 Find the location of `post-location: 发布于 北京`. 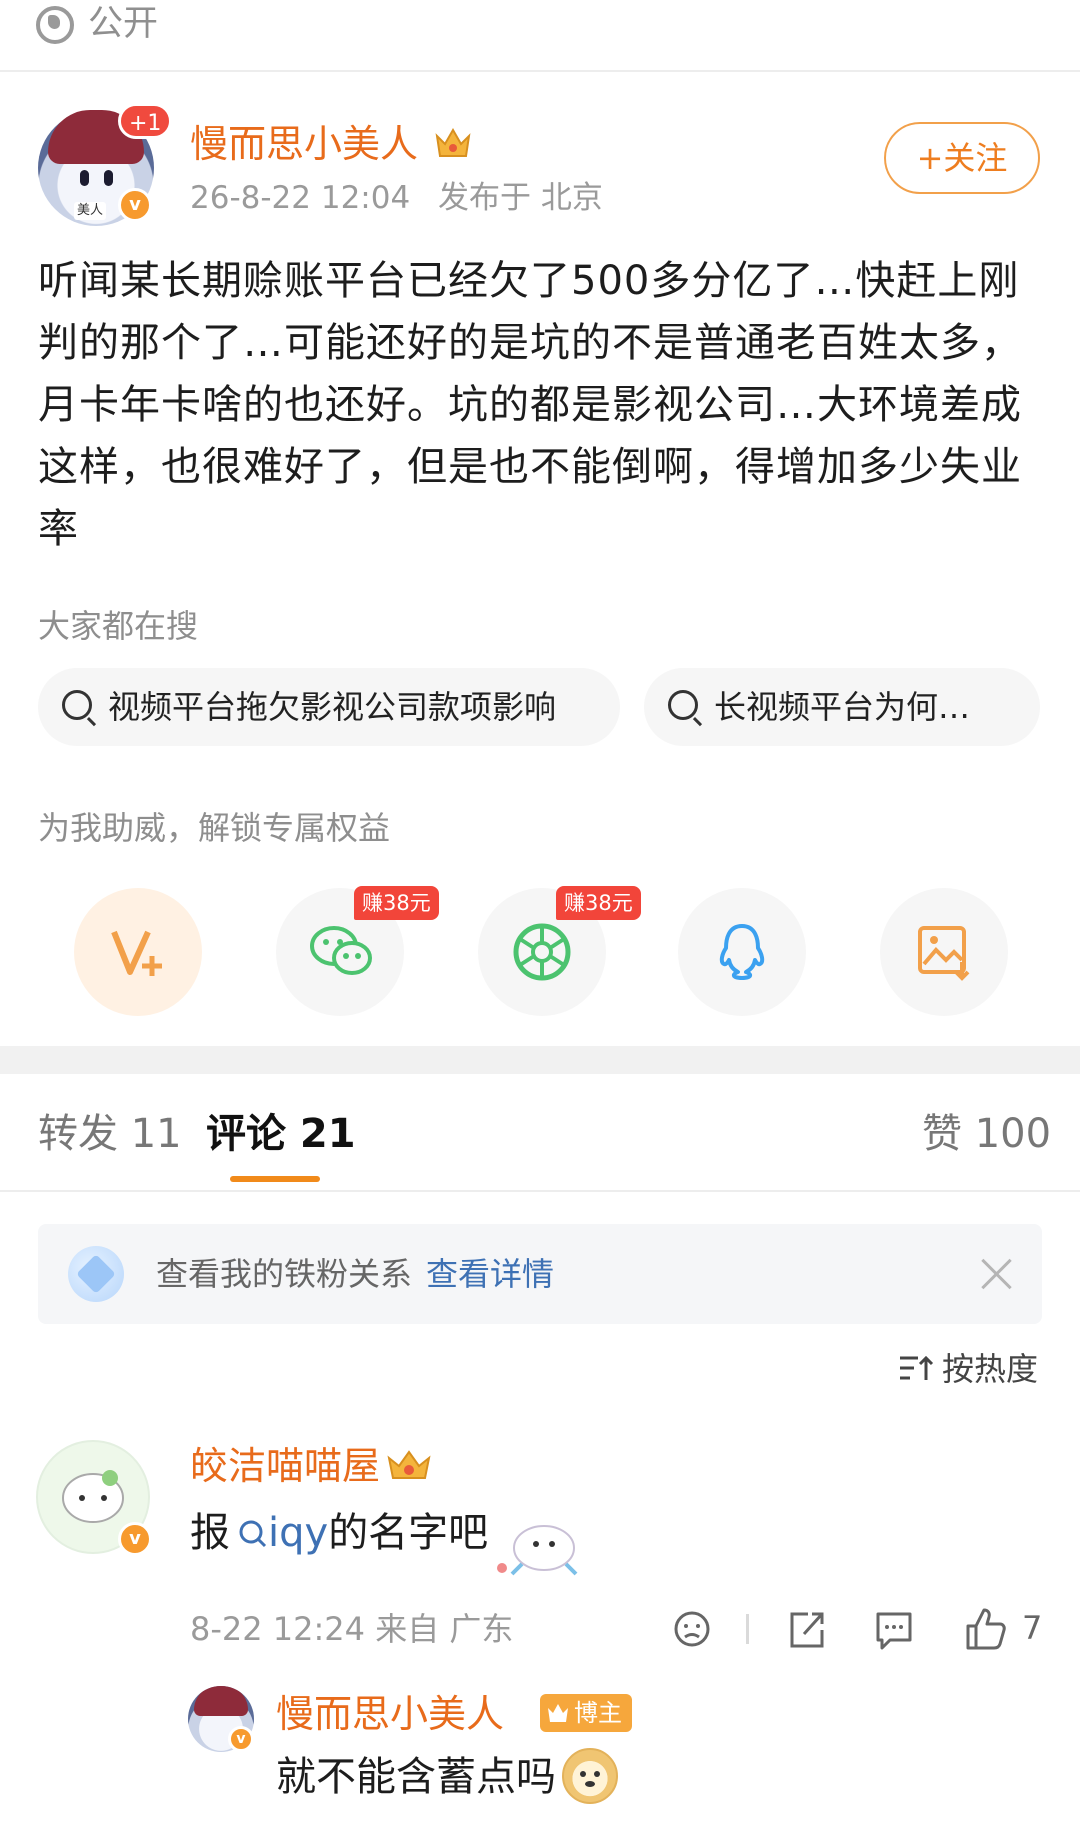

post-location: 发布于 北京 is located at coordinates (520, 198).